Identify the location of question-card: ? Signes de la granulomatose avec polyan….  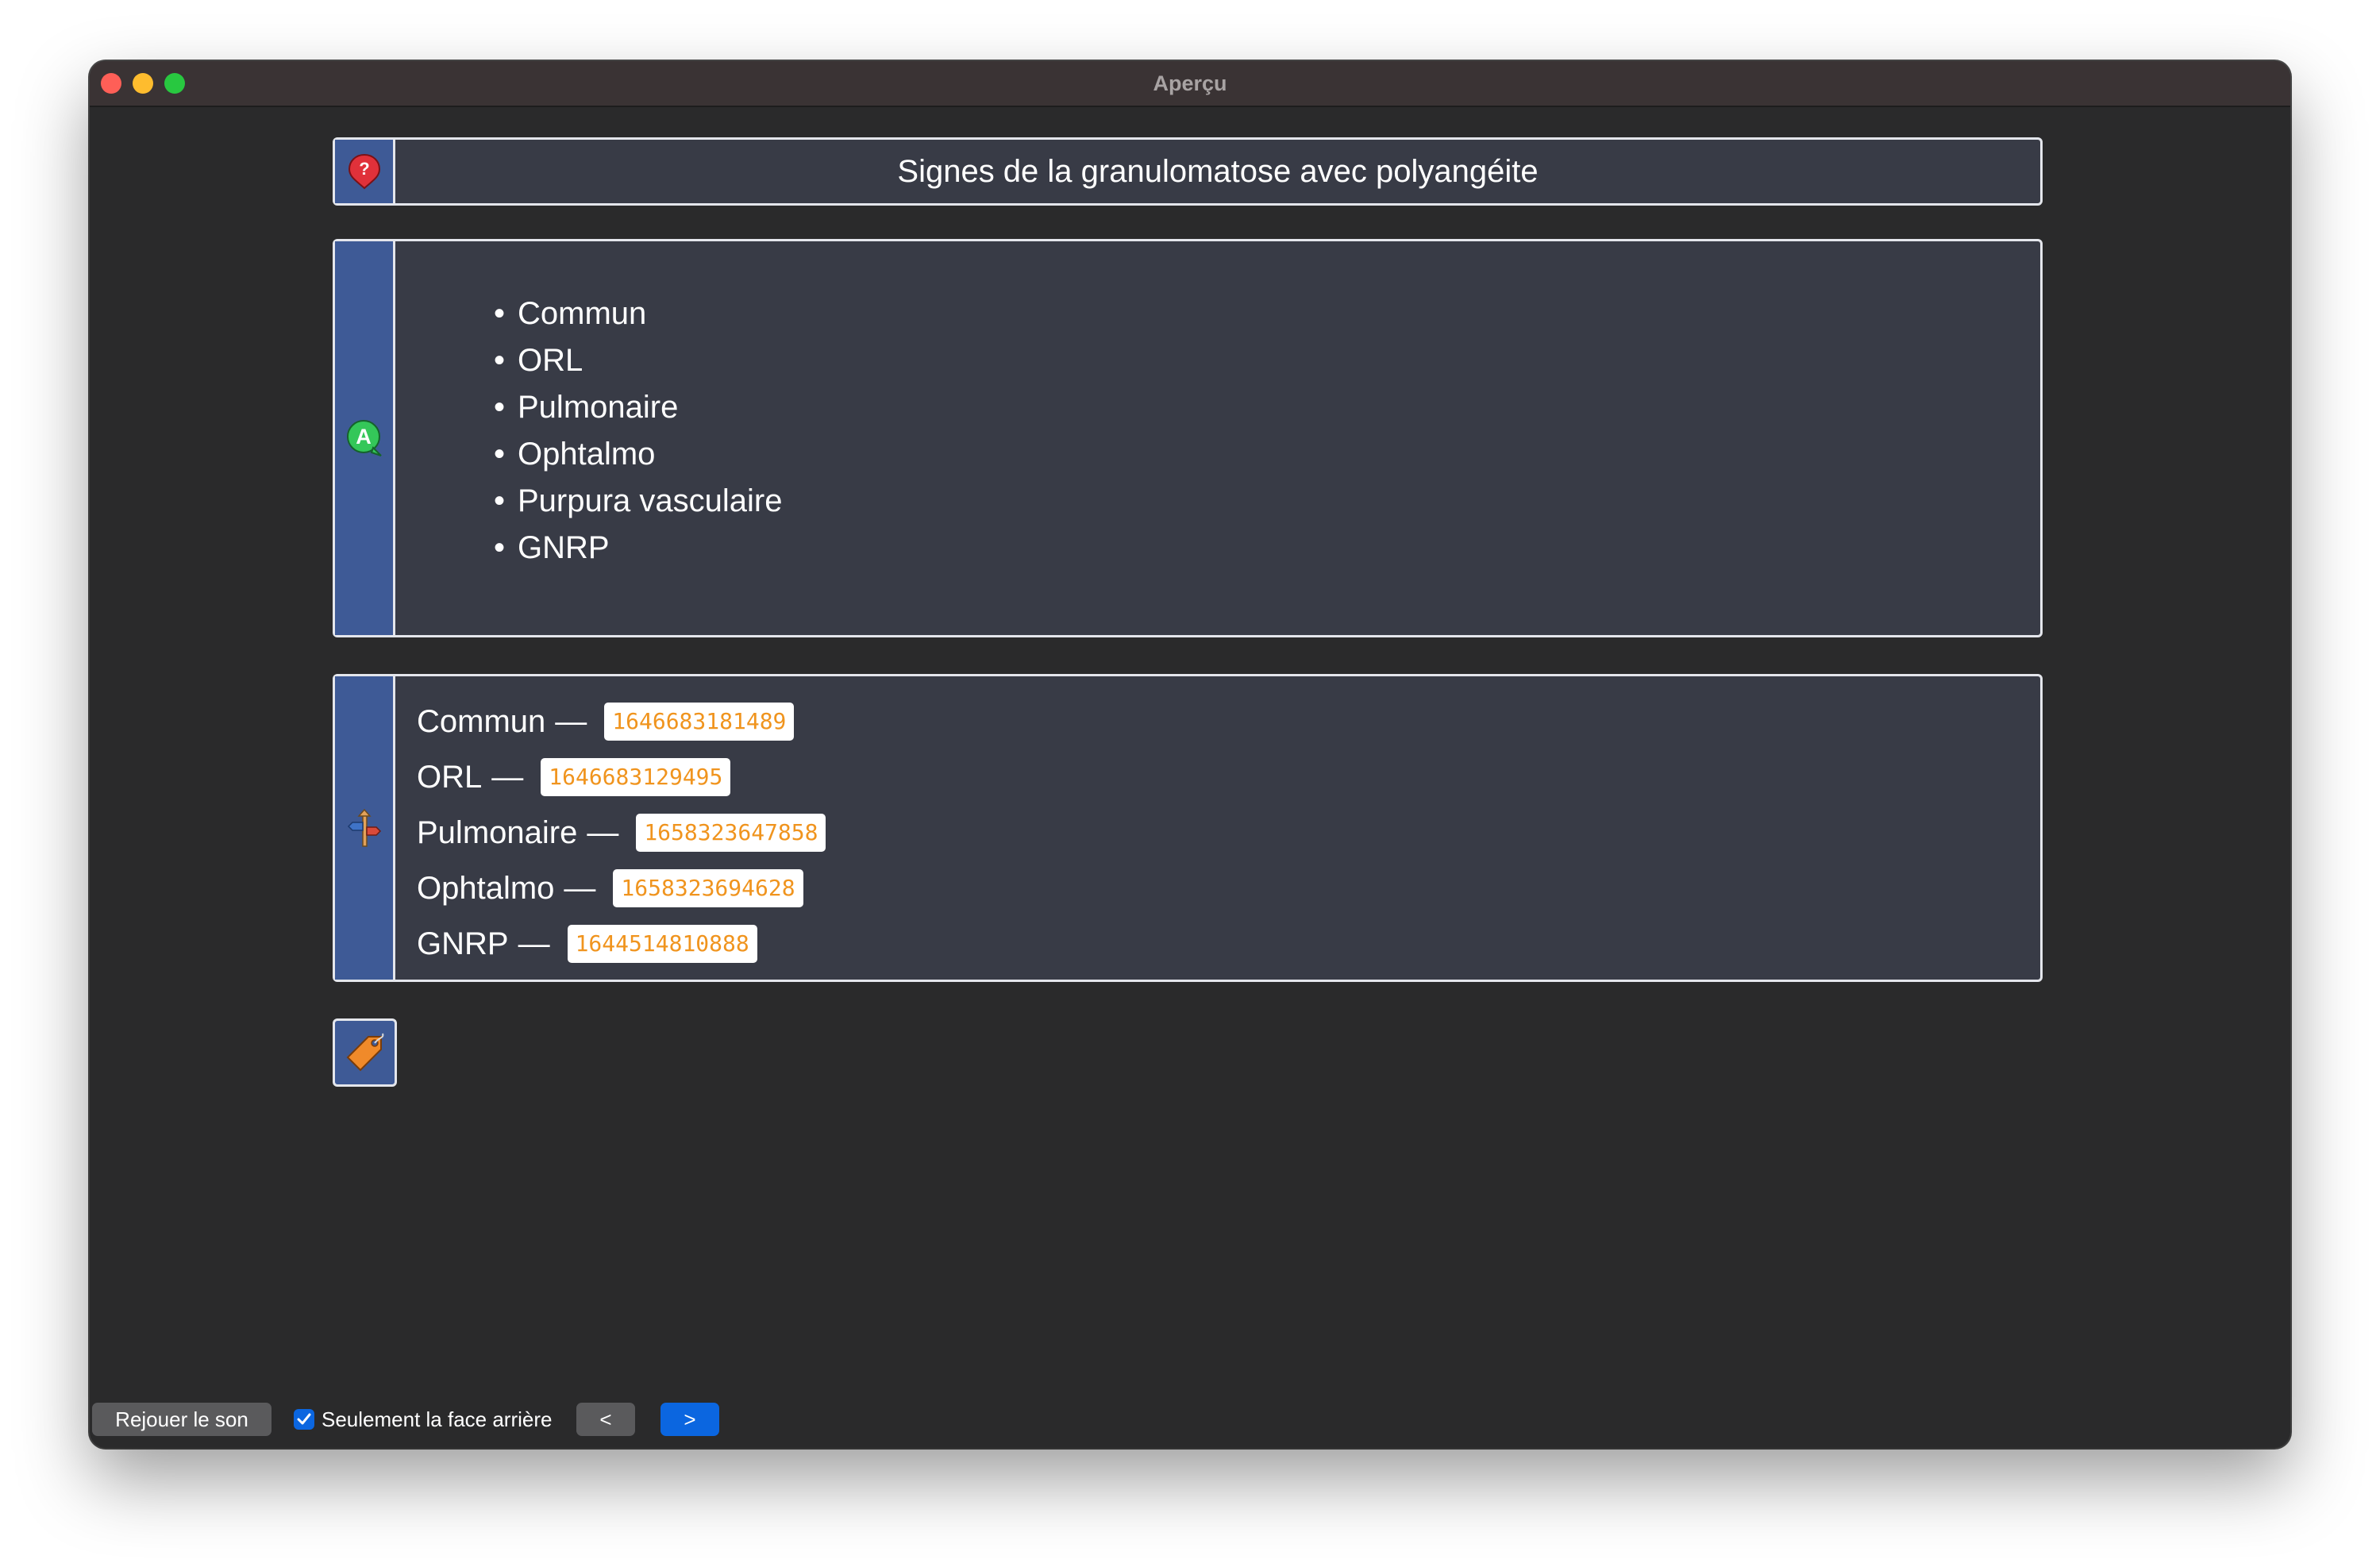
(1188, 171).